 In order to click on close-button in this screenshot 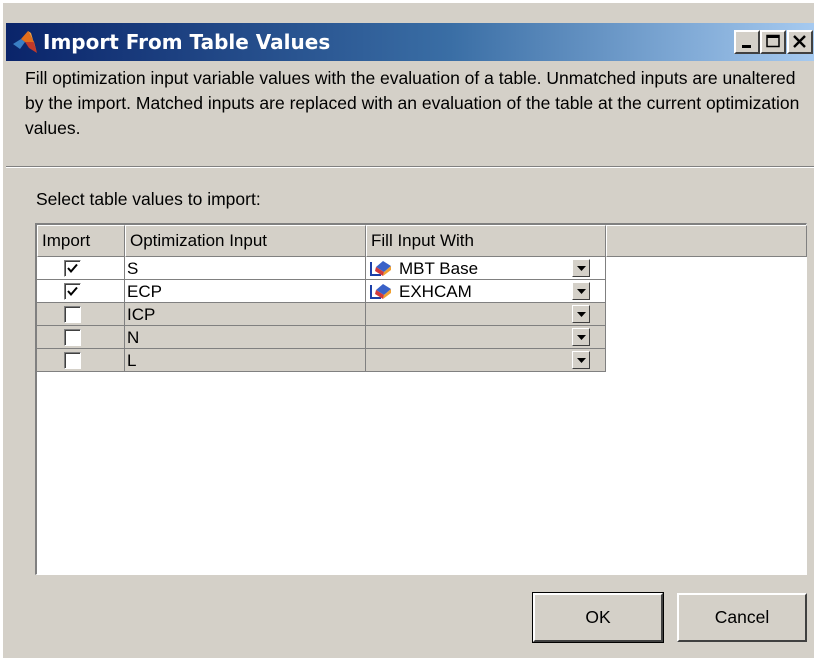, I will do `click(800, 42)`.